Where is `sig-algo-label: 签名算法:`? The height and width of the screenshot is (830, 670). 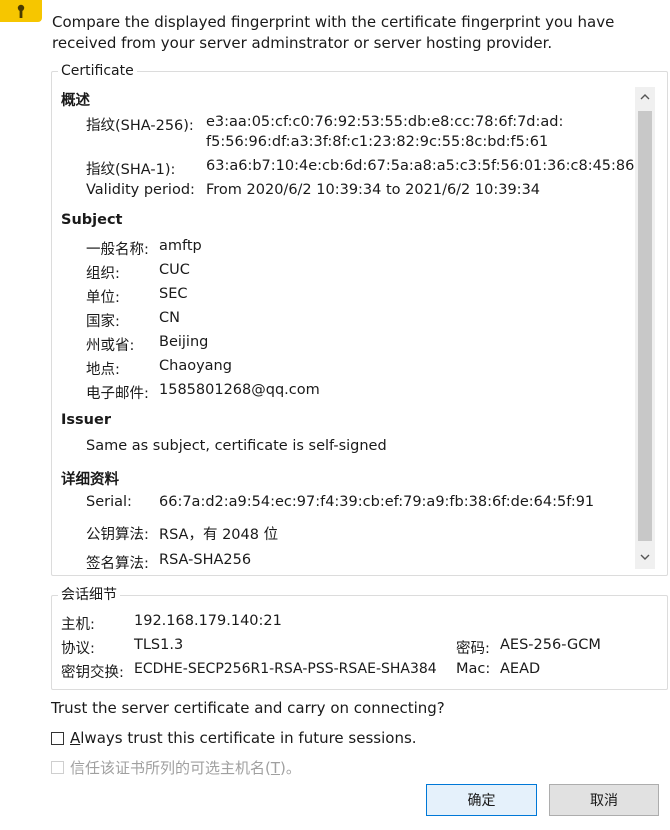
sig-algo-label: 签名算法: is located at coordinates (117, 562).